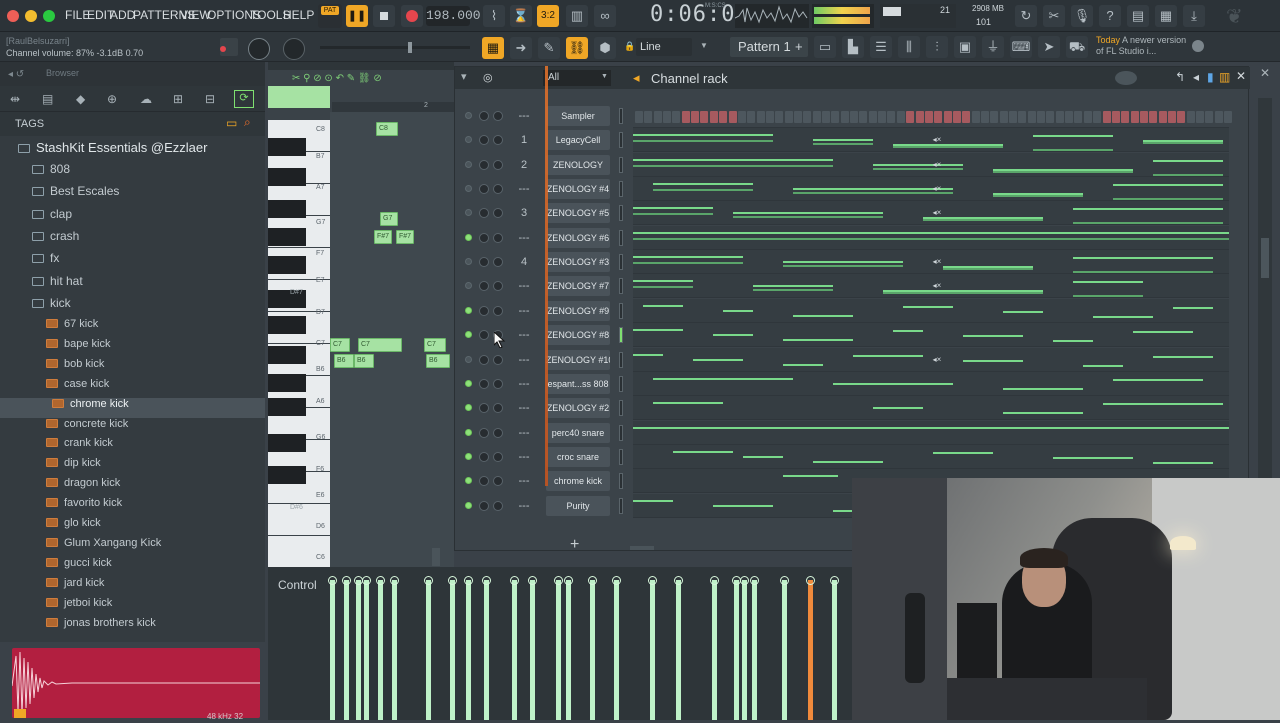 The width and height of the screenshot is (1280, 723). Describe the element at coordinates (852, 383) in the screenshot. I see `channel-row: --- espant...ss 808` at that location.